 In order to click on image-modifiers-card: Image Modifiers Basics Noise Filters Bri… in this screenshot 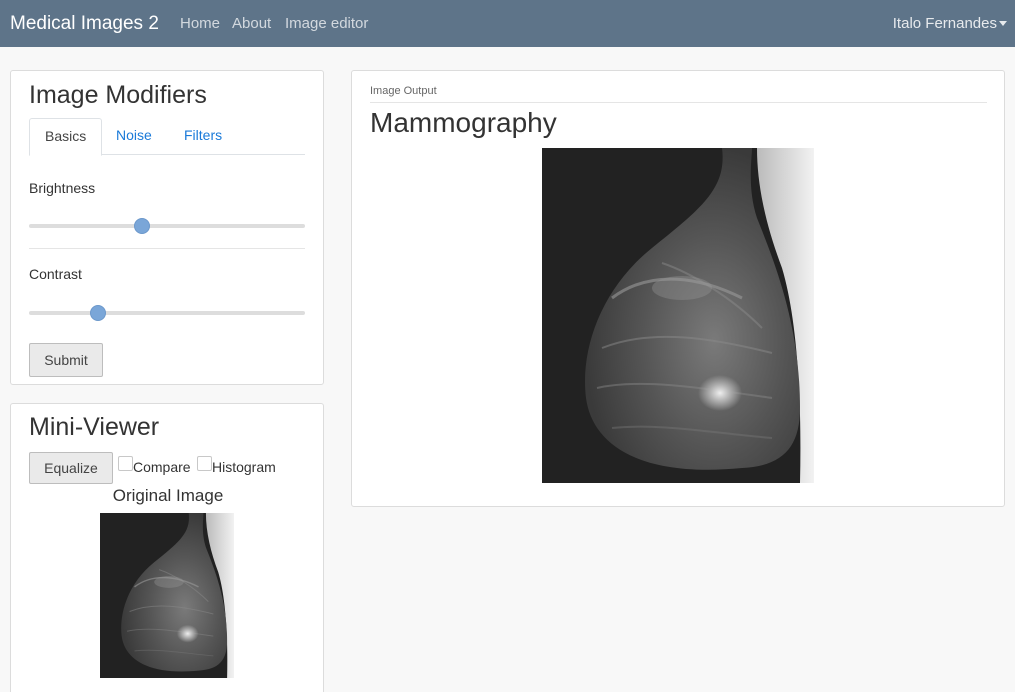, I will do `click(167, 227)`.